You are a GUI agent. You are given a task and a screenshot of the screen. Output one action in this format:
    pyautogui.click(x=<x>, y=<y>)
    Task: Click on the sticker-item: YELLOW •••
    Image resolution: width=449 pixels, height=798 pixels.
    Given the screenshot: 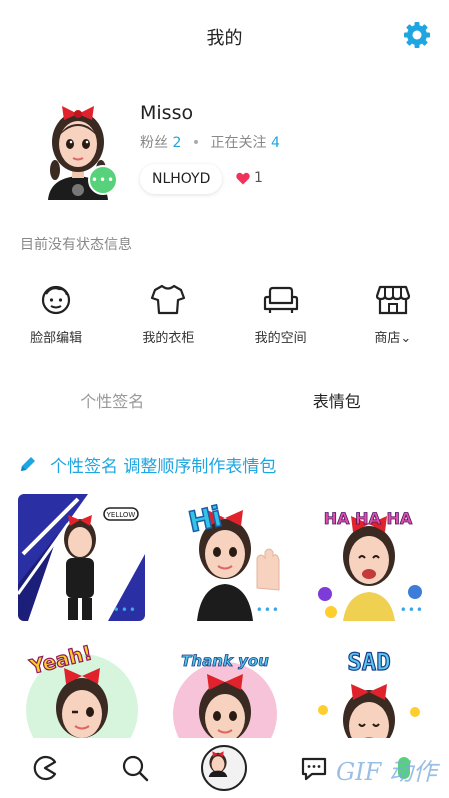 What is the action you would take?
    pyautogui.click(x=81, y=557)
    